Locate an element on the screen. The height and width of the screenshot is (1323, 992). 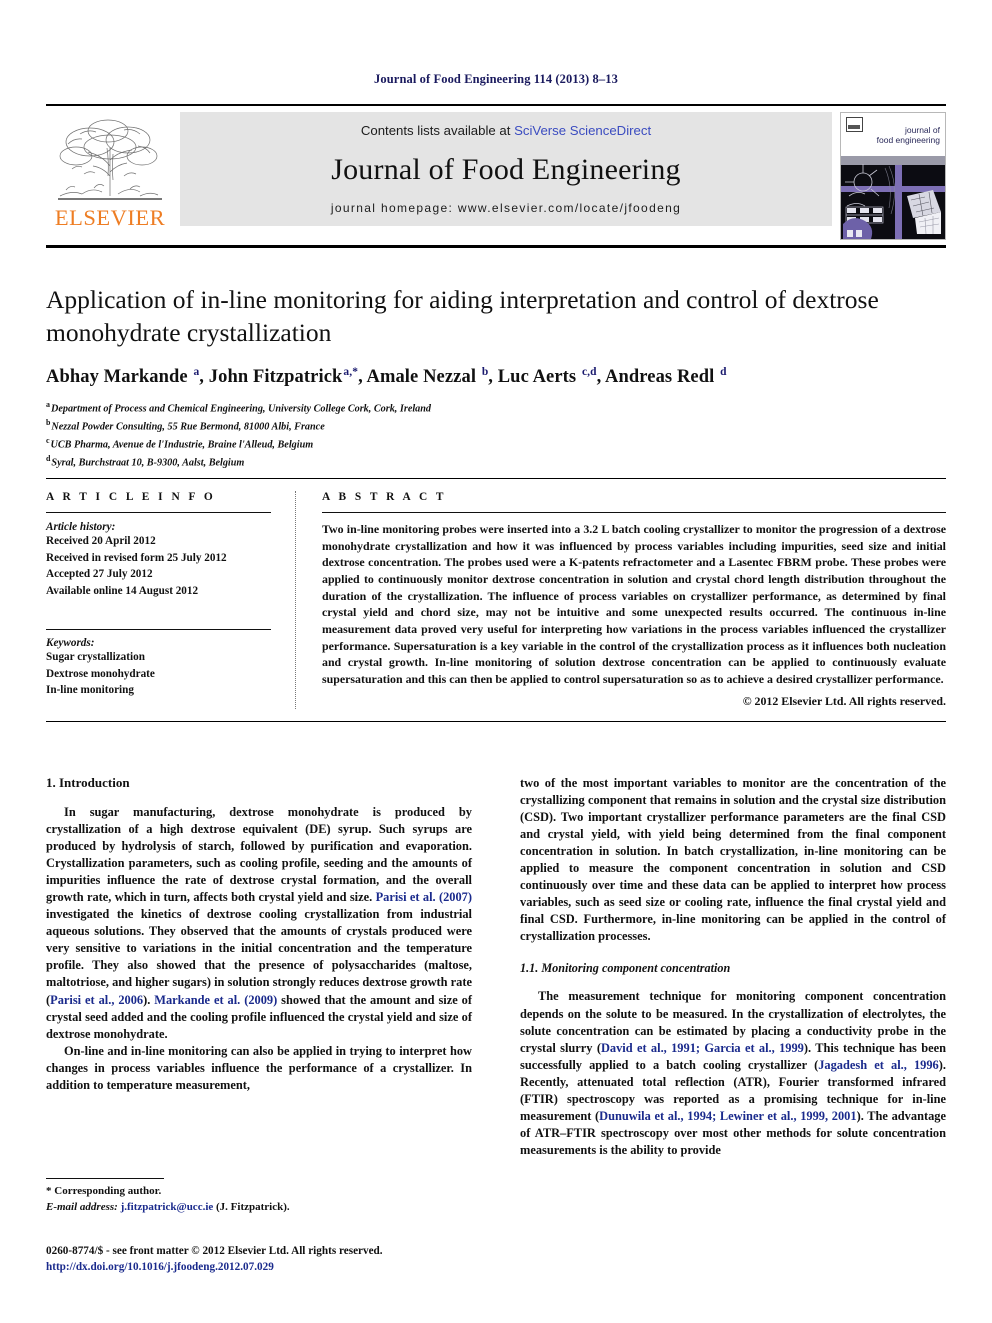
elsevier-logo: ELSEVIER is located at coordinates (110, 176).